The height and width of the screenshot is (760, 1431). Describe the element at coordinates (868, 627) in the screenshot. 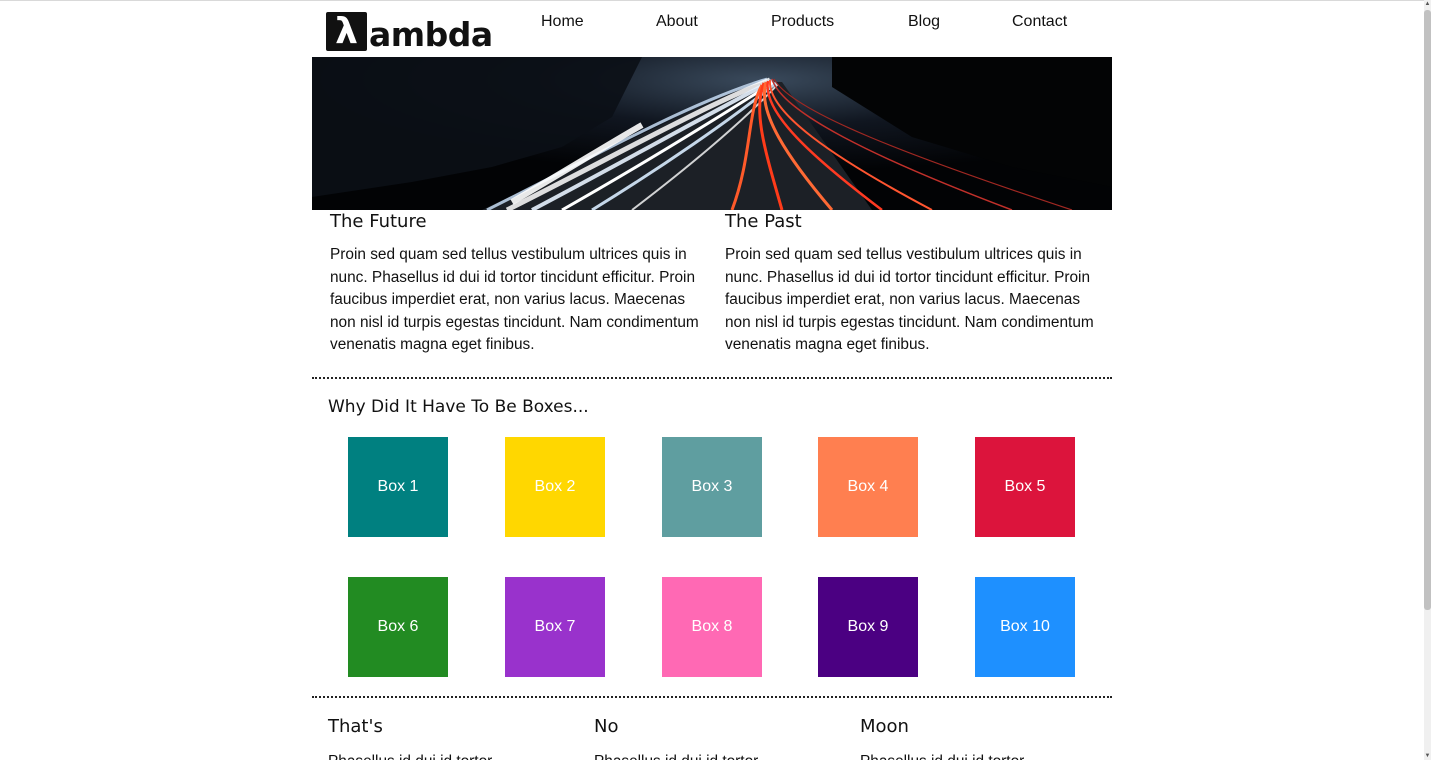

I see `box-9: Box 9` at that location.